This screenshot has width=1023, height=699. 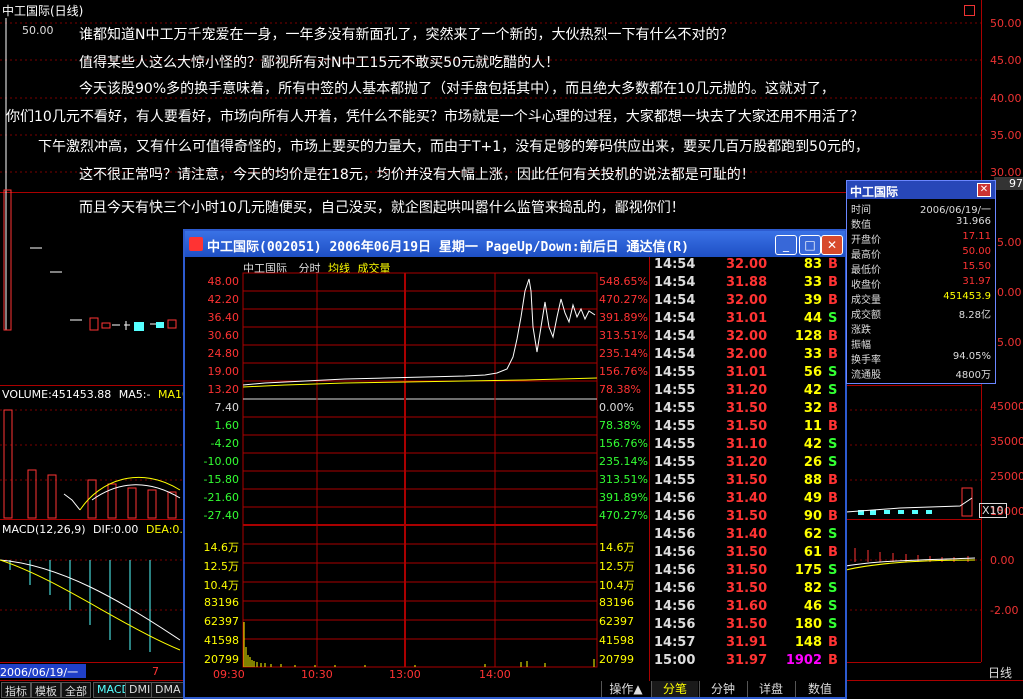 I want to click on tab-dma: DMA, so click(x=168, y=690).